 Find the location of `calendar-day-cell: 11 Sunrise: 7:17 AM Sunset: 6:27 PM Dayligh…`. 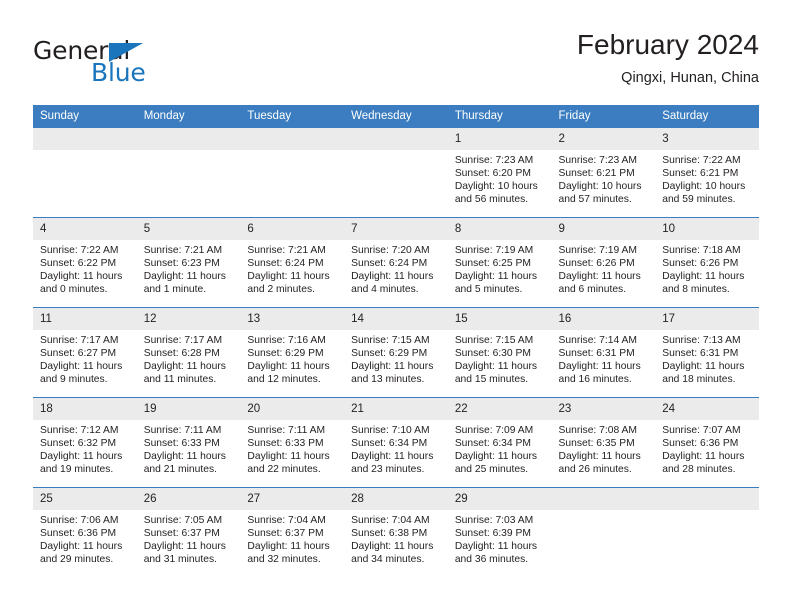

calendar-day-cell: 11 Sunrise: 7:17 AM Sunset: 6:27 PM Dayligh… is located at coordinates (85, 352).